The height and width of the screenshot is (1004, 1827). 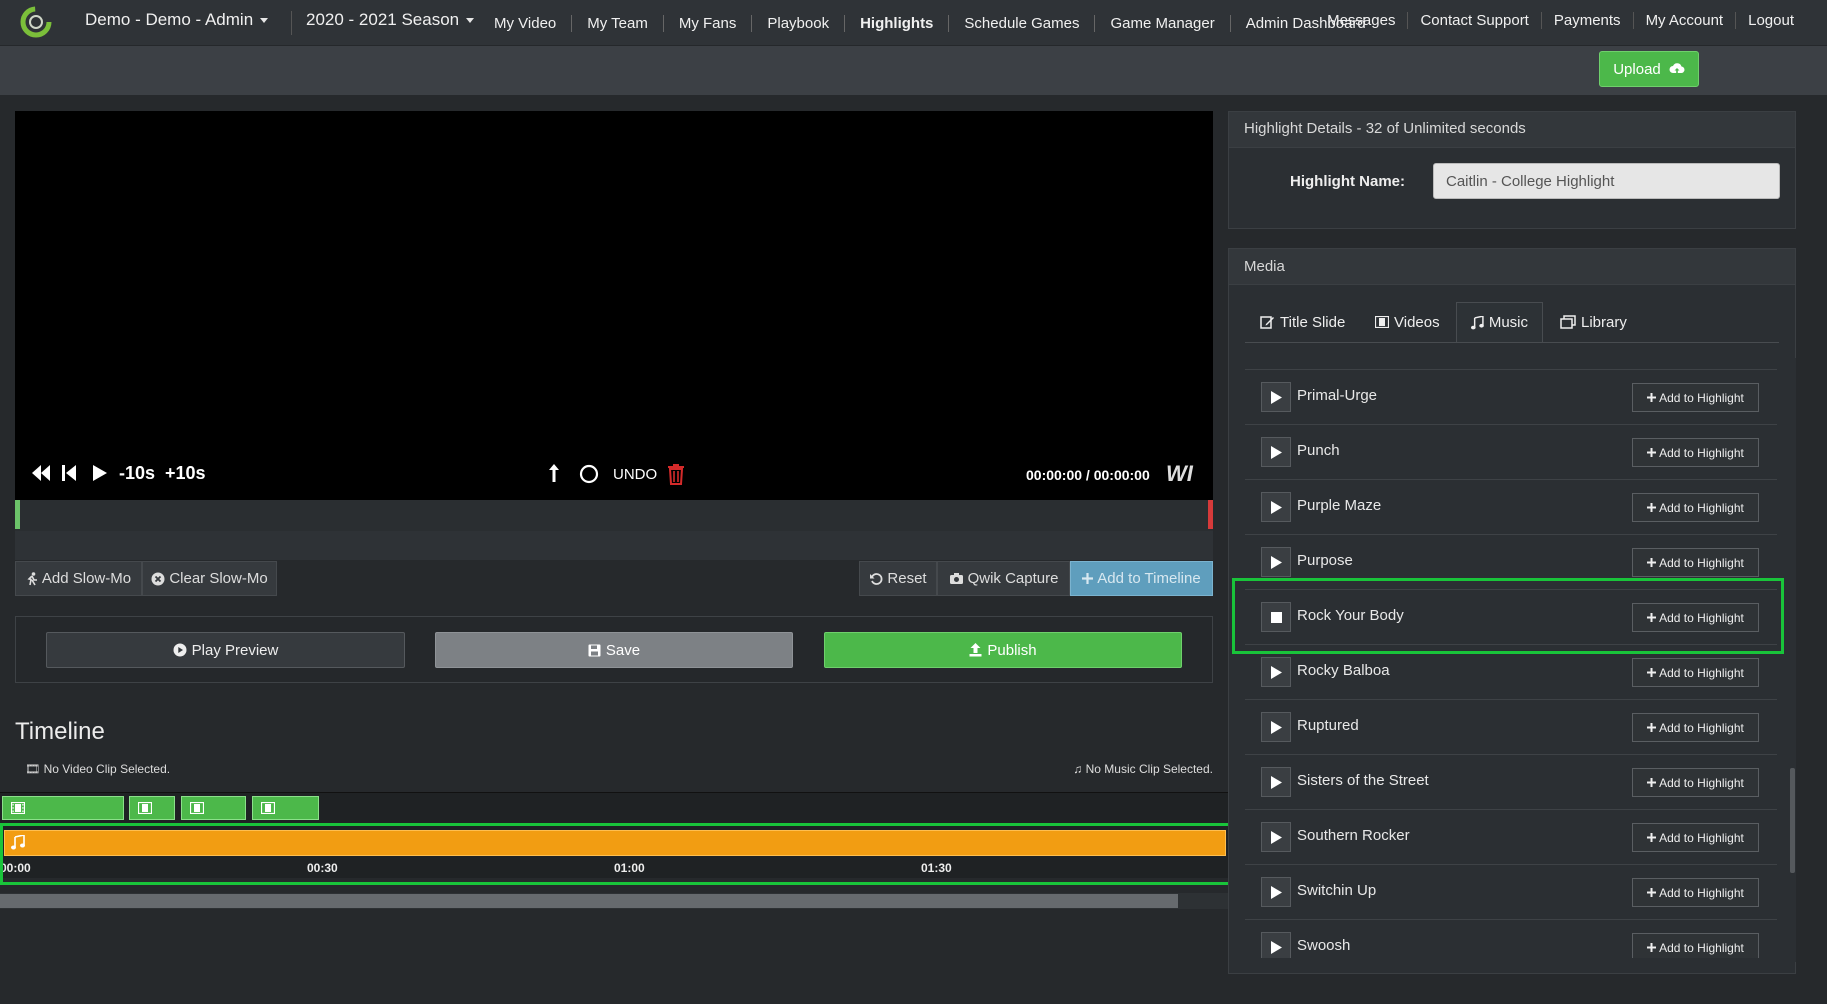 I want to click on record-circle-icon, so click(x=589, y=476).